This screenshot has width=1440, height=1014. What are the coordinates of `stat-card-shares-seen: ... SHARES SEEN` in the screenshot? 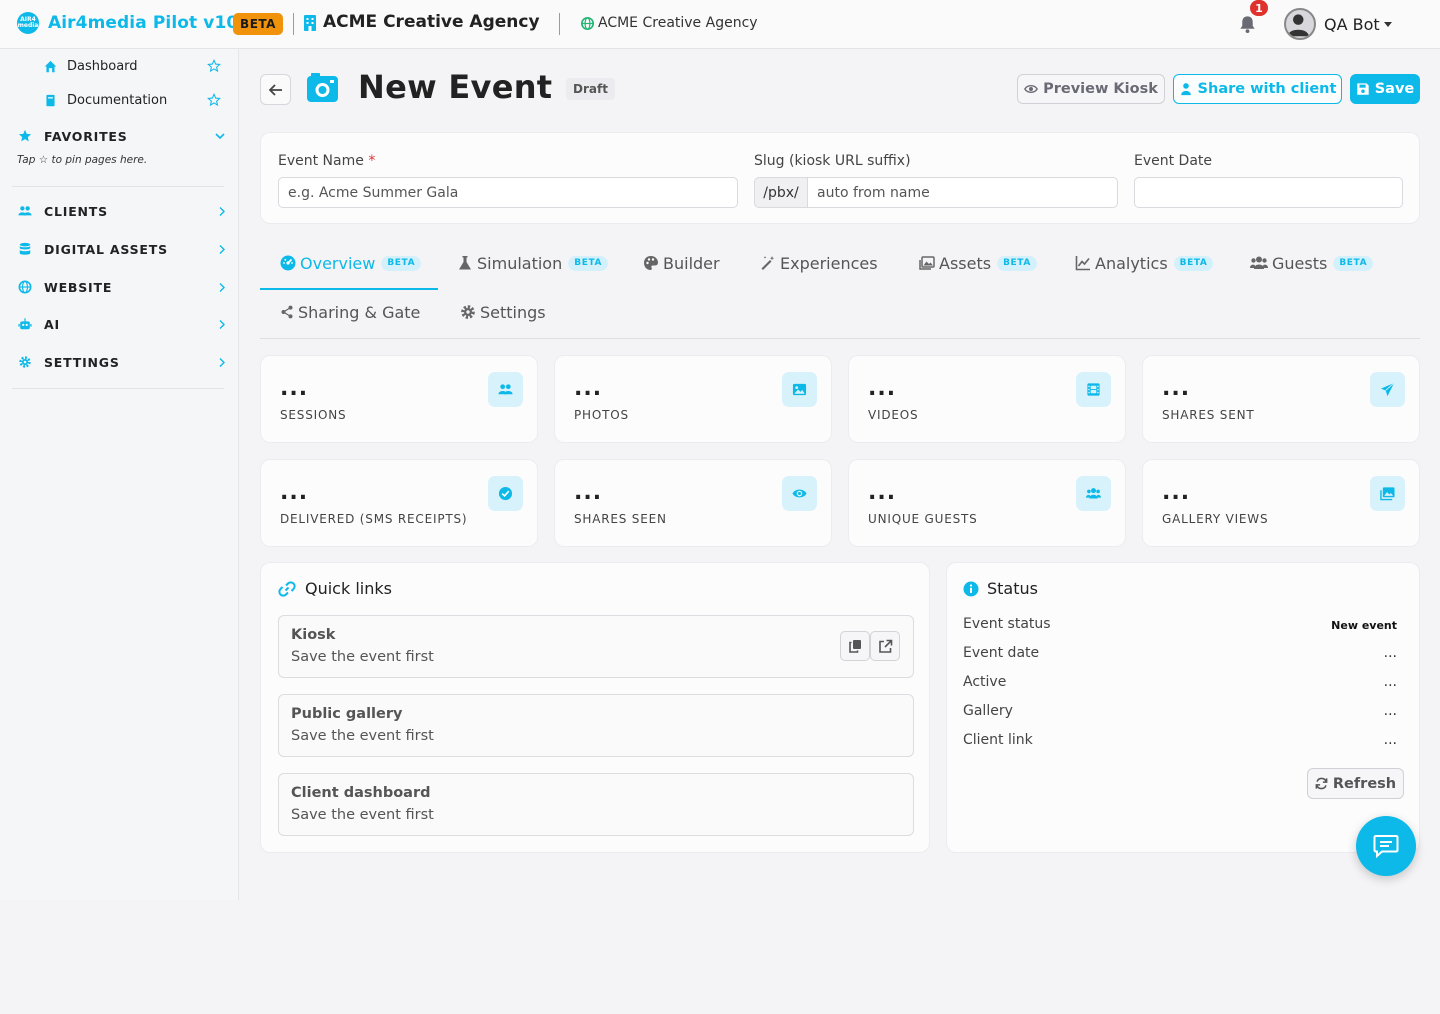 It's located at (693, 503).